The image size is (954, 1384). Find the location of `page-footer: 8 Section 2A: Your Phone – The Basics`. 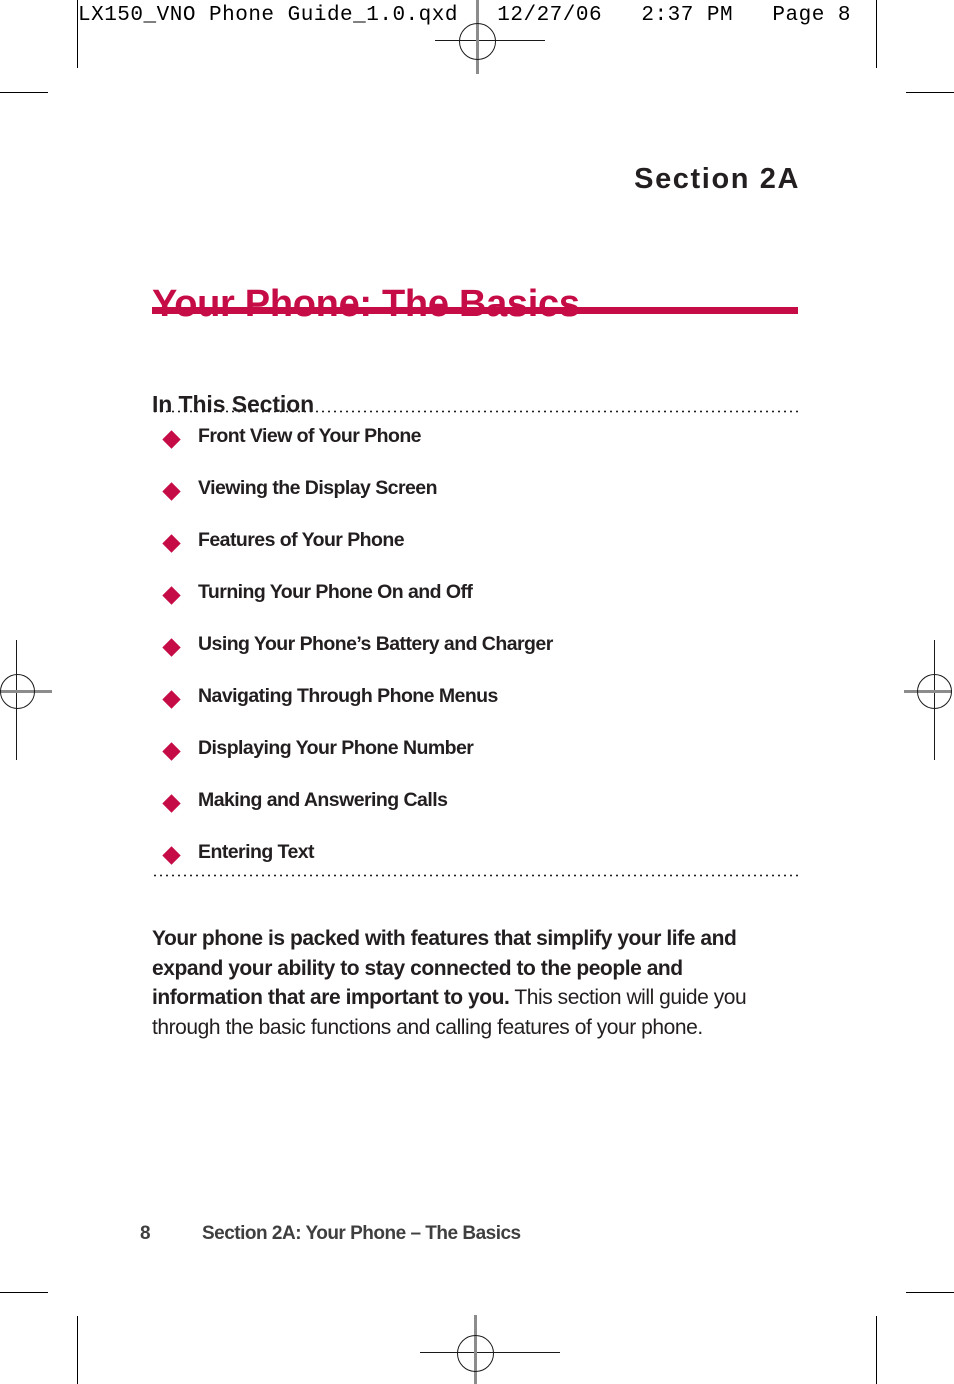

page-footer: 8 Section 2A: Your Phone – The Basics is located at coordinates (330, 1234).